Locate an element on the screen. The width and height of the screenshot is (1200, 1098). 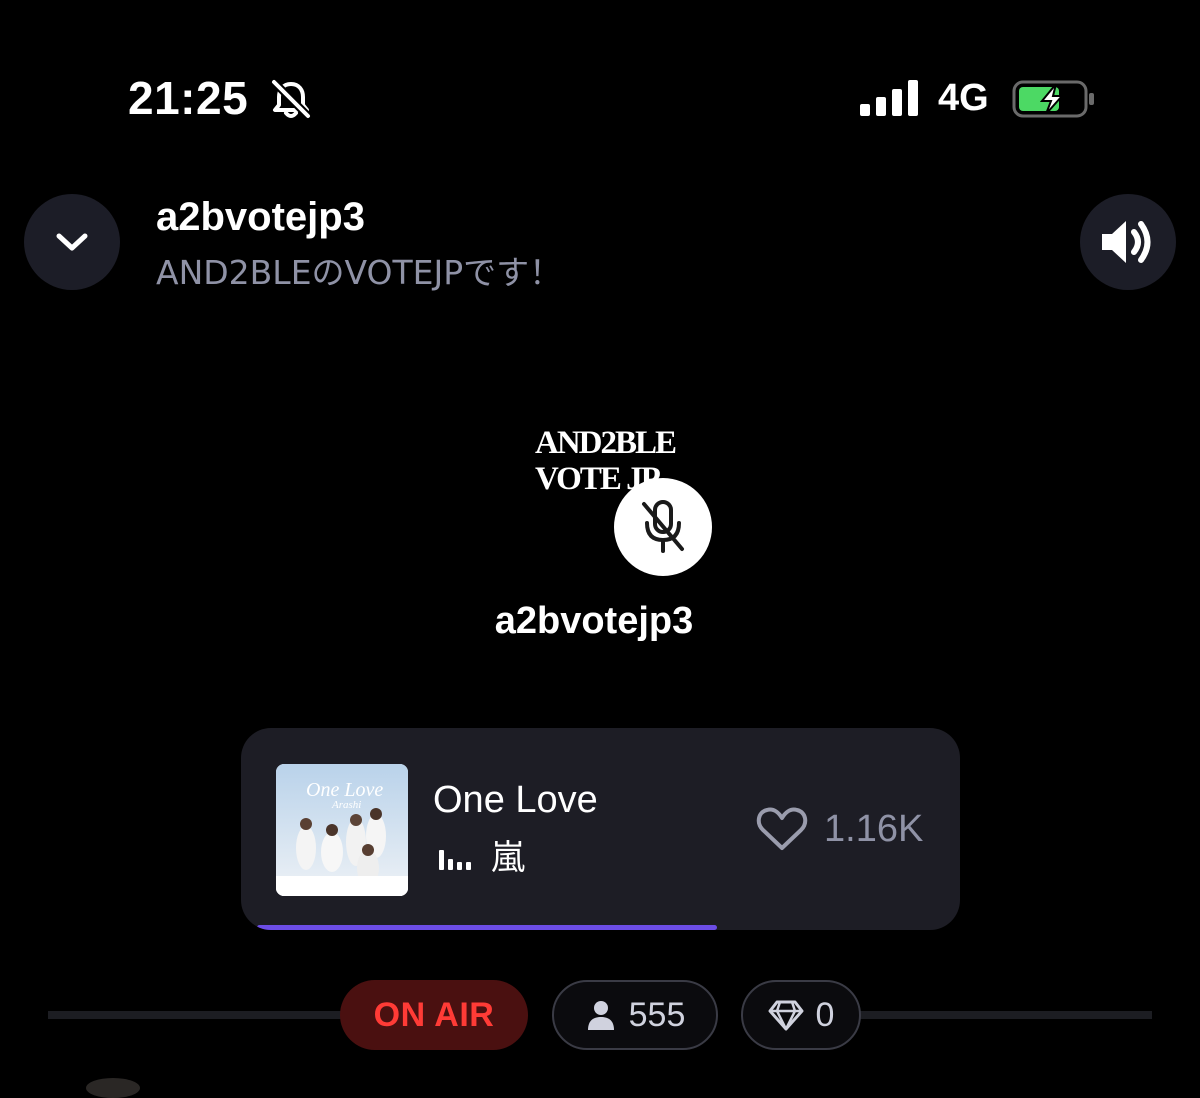
gem-count-button: 0 is located at coordinates (801, 1015).